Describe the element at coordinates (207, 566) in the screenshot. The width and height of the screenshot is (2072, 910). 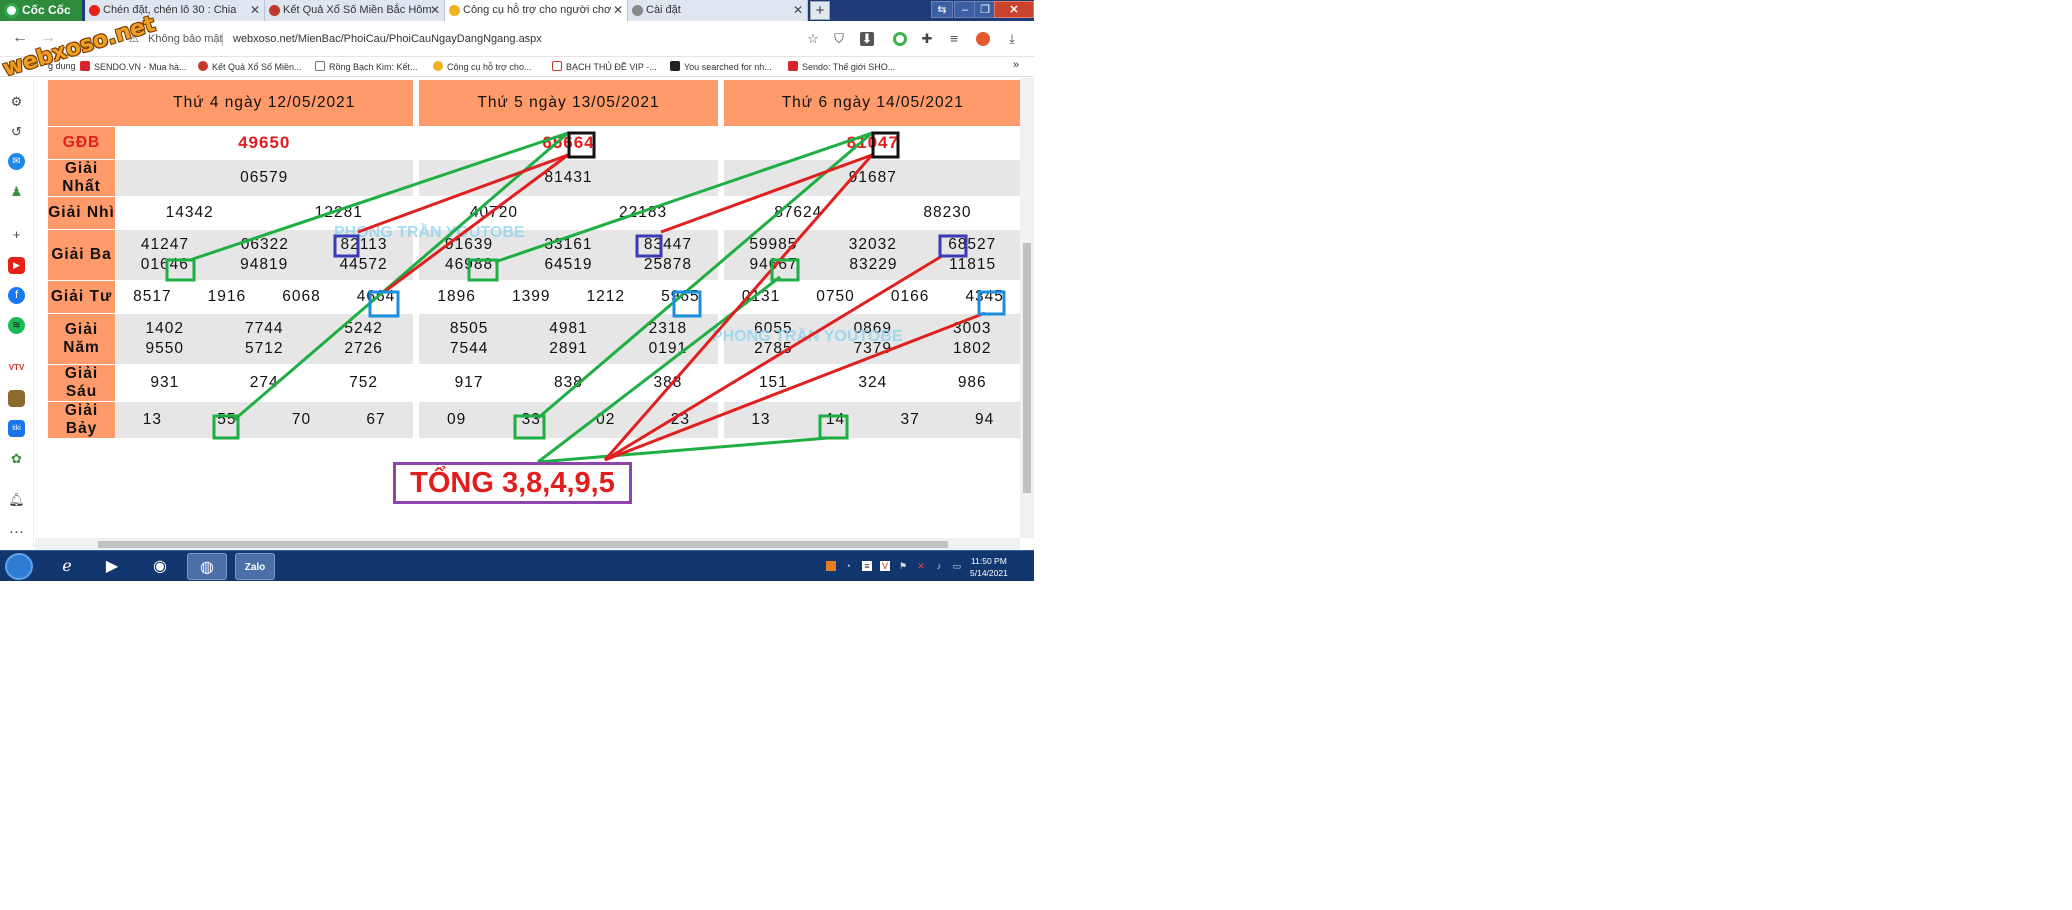
I see `coccoc-taskbar-icon: ◍` at that location.